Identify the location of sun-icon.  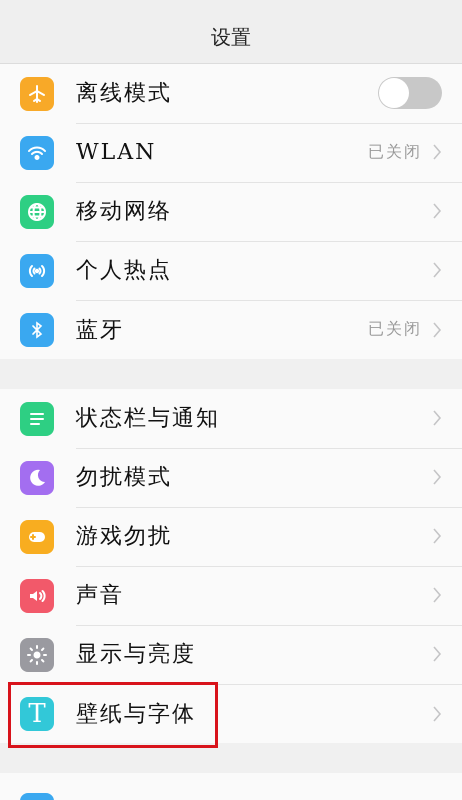
(37, 655).